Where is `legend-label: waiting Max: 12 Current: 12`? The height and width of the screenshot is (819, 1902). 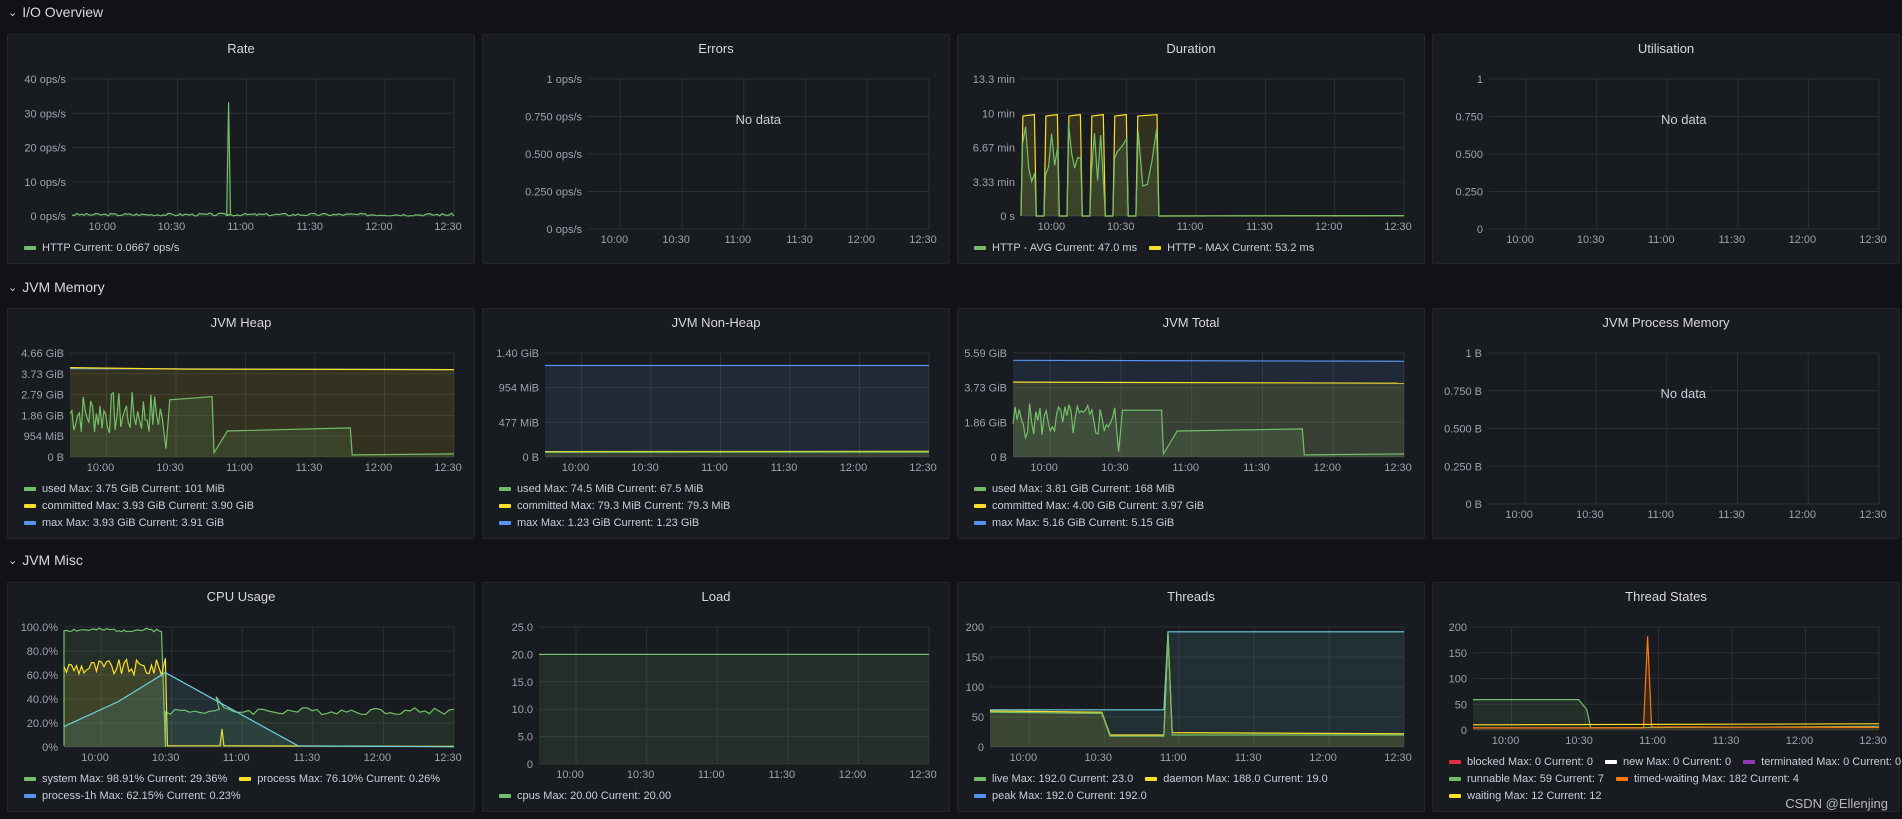 legend-label: waiting Max: 12 Current: 12 is located at coordinates (1534, 795).